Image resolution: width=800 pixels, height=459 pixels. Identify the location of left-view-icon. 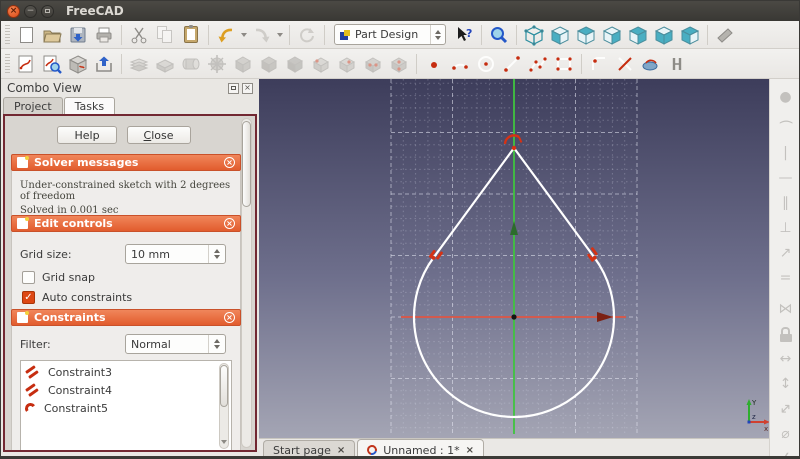
(690, 35).